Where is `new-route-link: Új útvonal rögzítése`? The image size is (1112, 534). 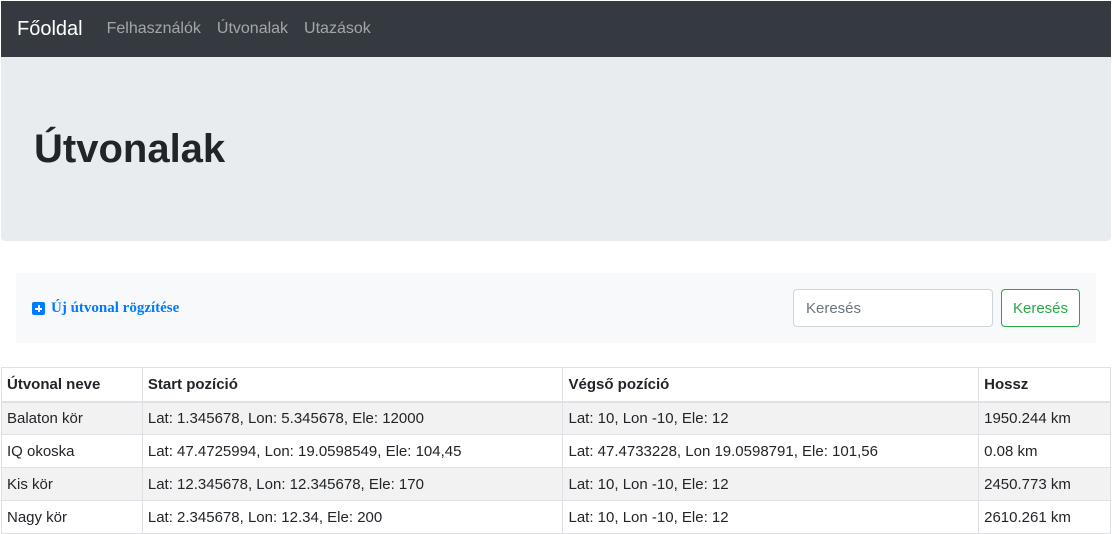 new-route-link: Új útvonal rögzítése is located at coordinates (105, 308).